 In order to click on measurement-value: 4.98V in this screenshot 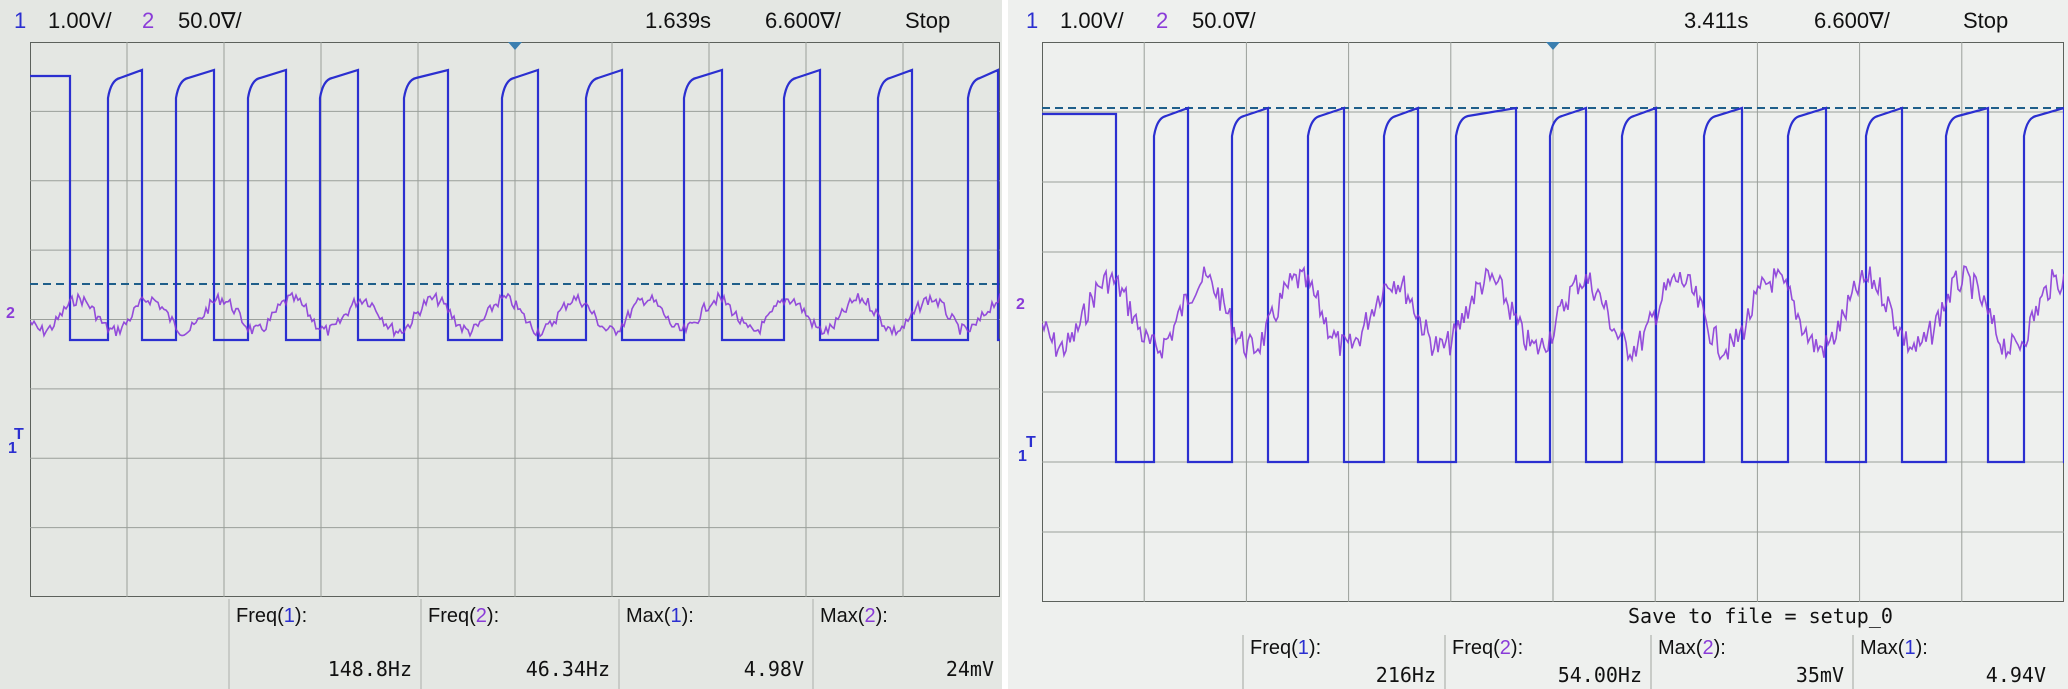, I will do `click(773, 669)`.